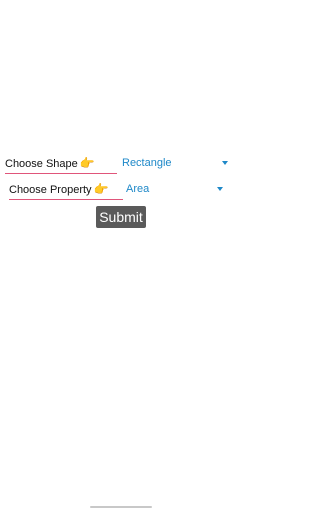 This screenshot has width=320, height=512. Describe the element at coordinates (121, 507) in the screenshot. I see `home-indicator` at that location.